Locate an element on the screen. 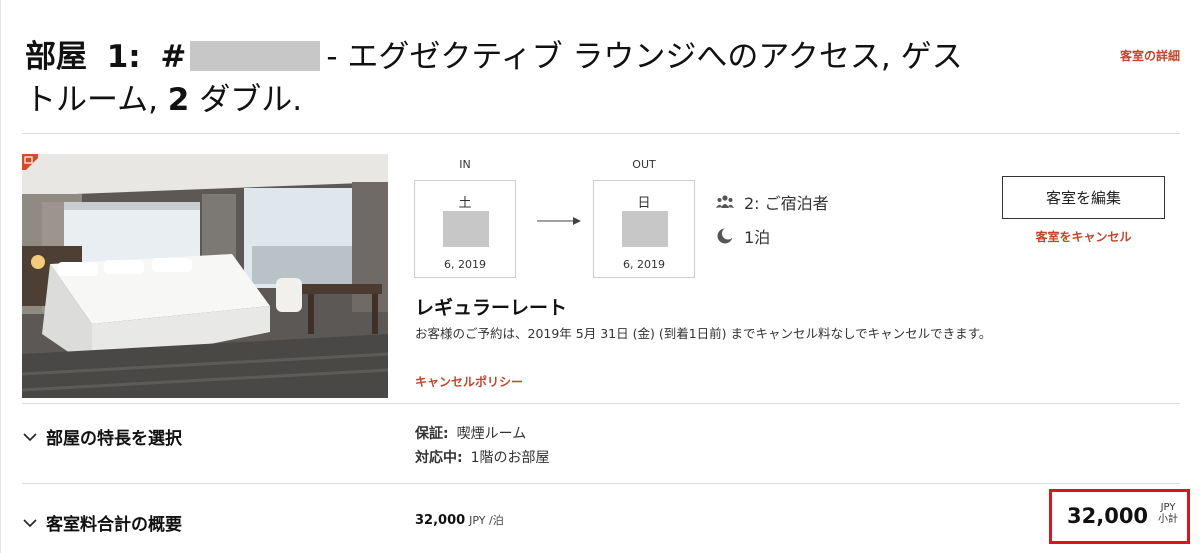  checkin-box: 土 6, 2019 is located at coordinates (465, 229).